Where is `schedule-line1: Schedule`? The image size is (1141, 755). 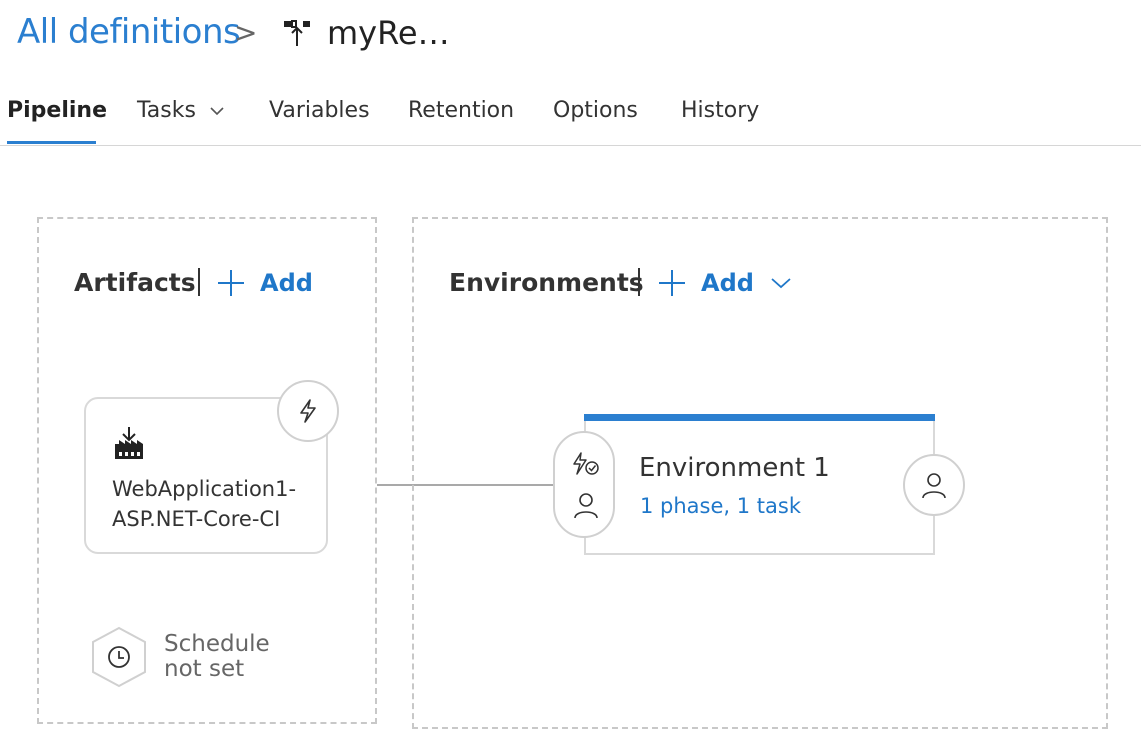 schedule-line1: Schedule is located at coordinates (217, 644).